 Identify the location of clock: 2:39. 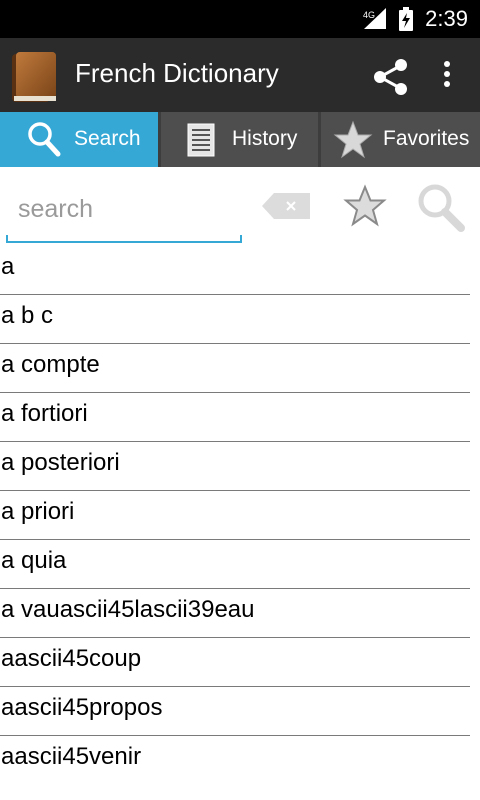
(446, 18).